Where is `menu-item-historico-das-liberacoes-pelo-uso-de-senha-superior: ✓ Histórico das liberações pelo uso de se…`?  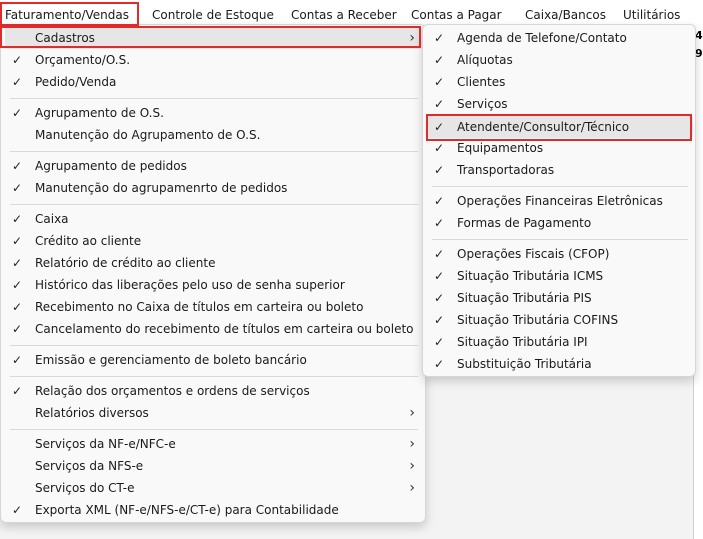
menu-item-historico-das-liberacoes-pelo-uso-de-senha-superior: ✓ Histórico das liberações pelo uso de se… is located at coordinates (214, 285).